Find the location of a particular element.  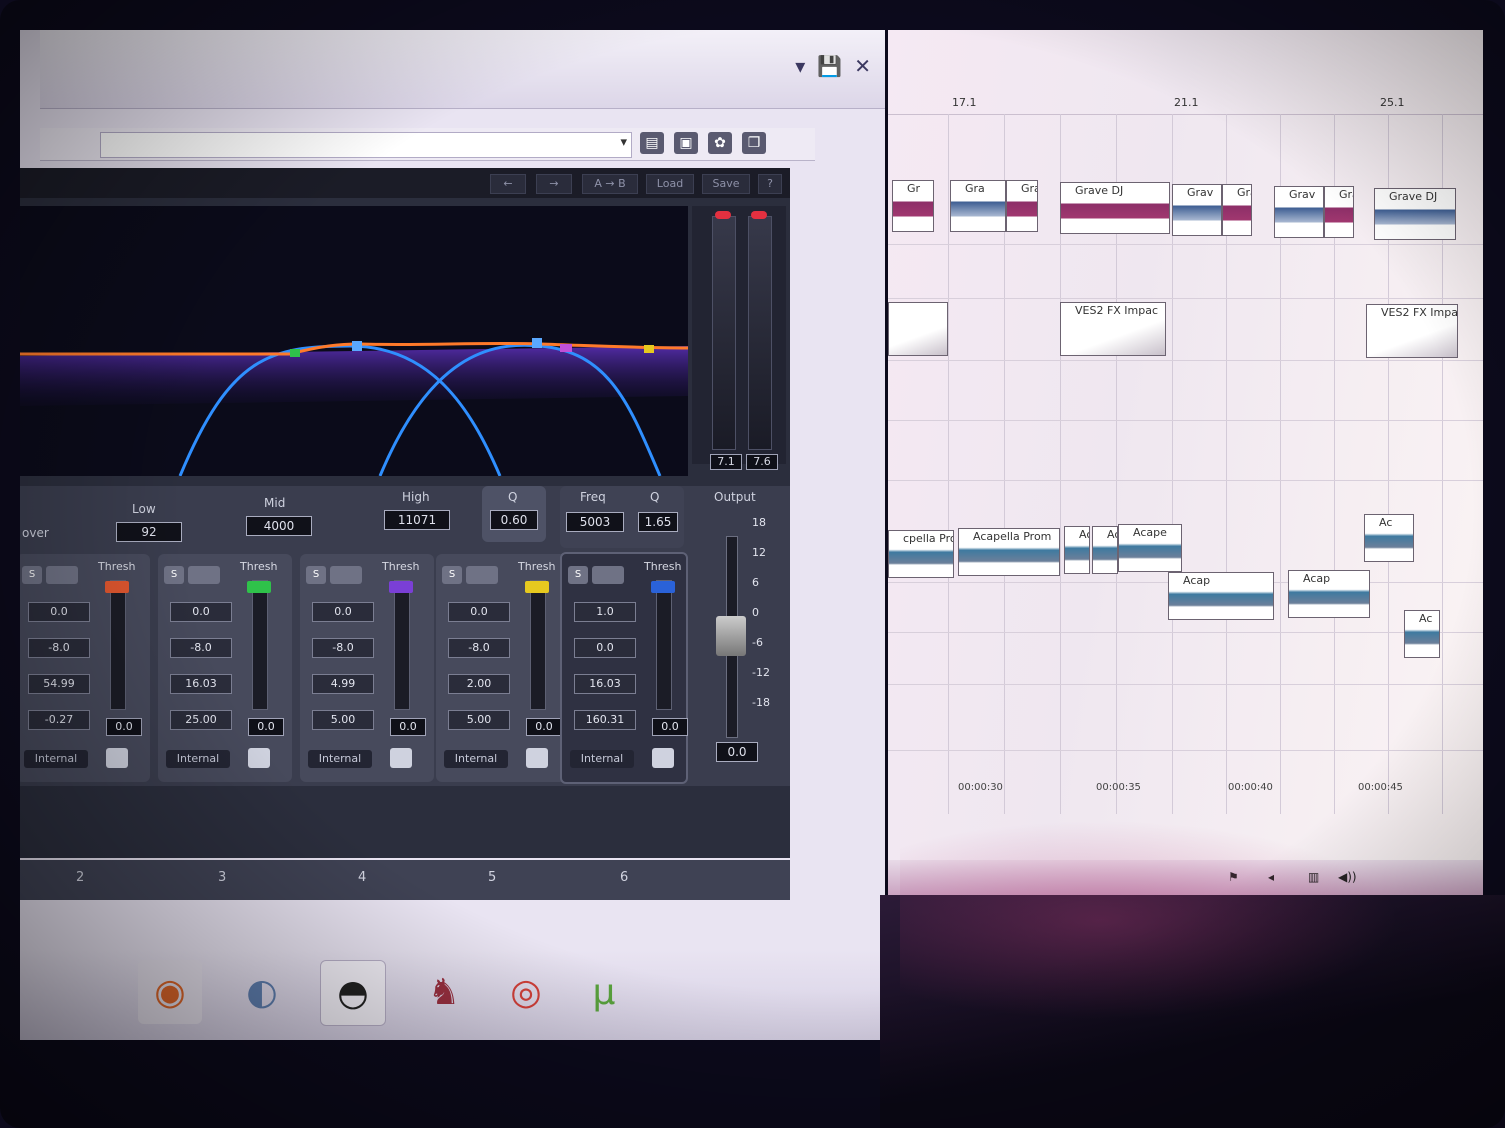

track-empty is located at coordinates (1185, 271).